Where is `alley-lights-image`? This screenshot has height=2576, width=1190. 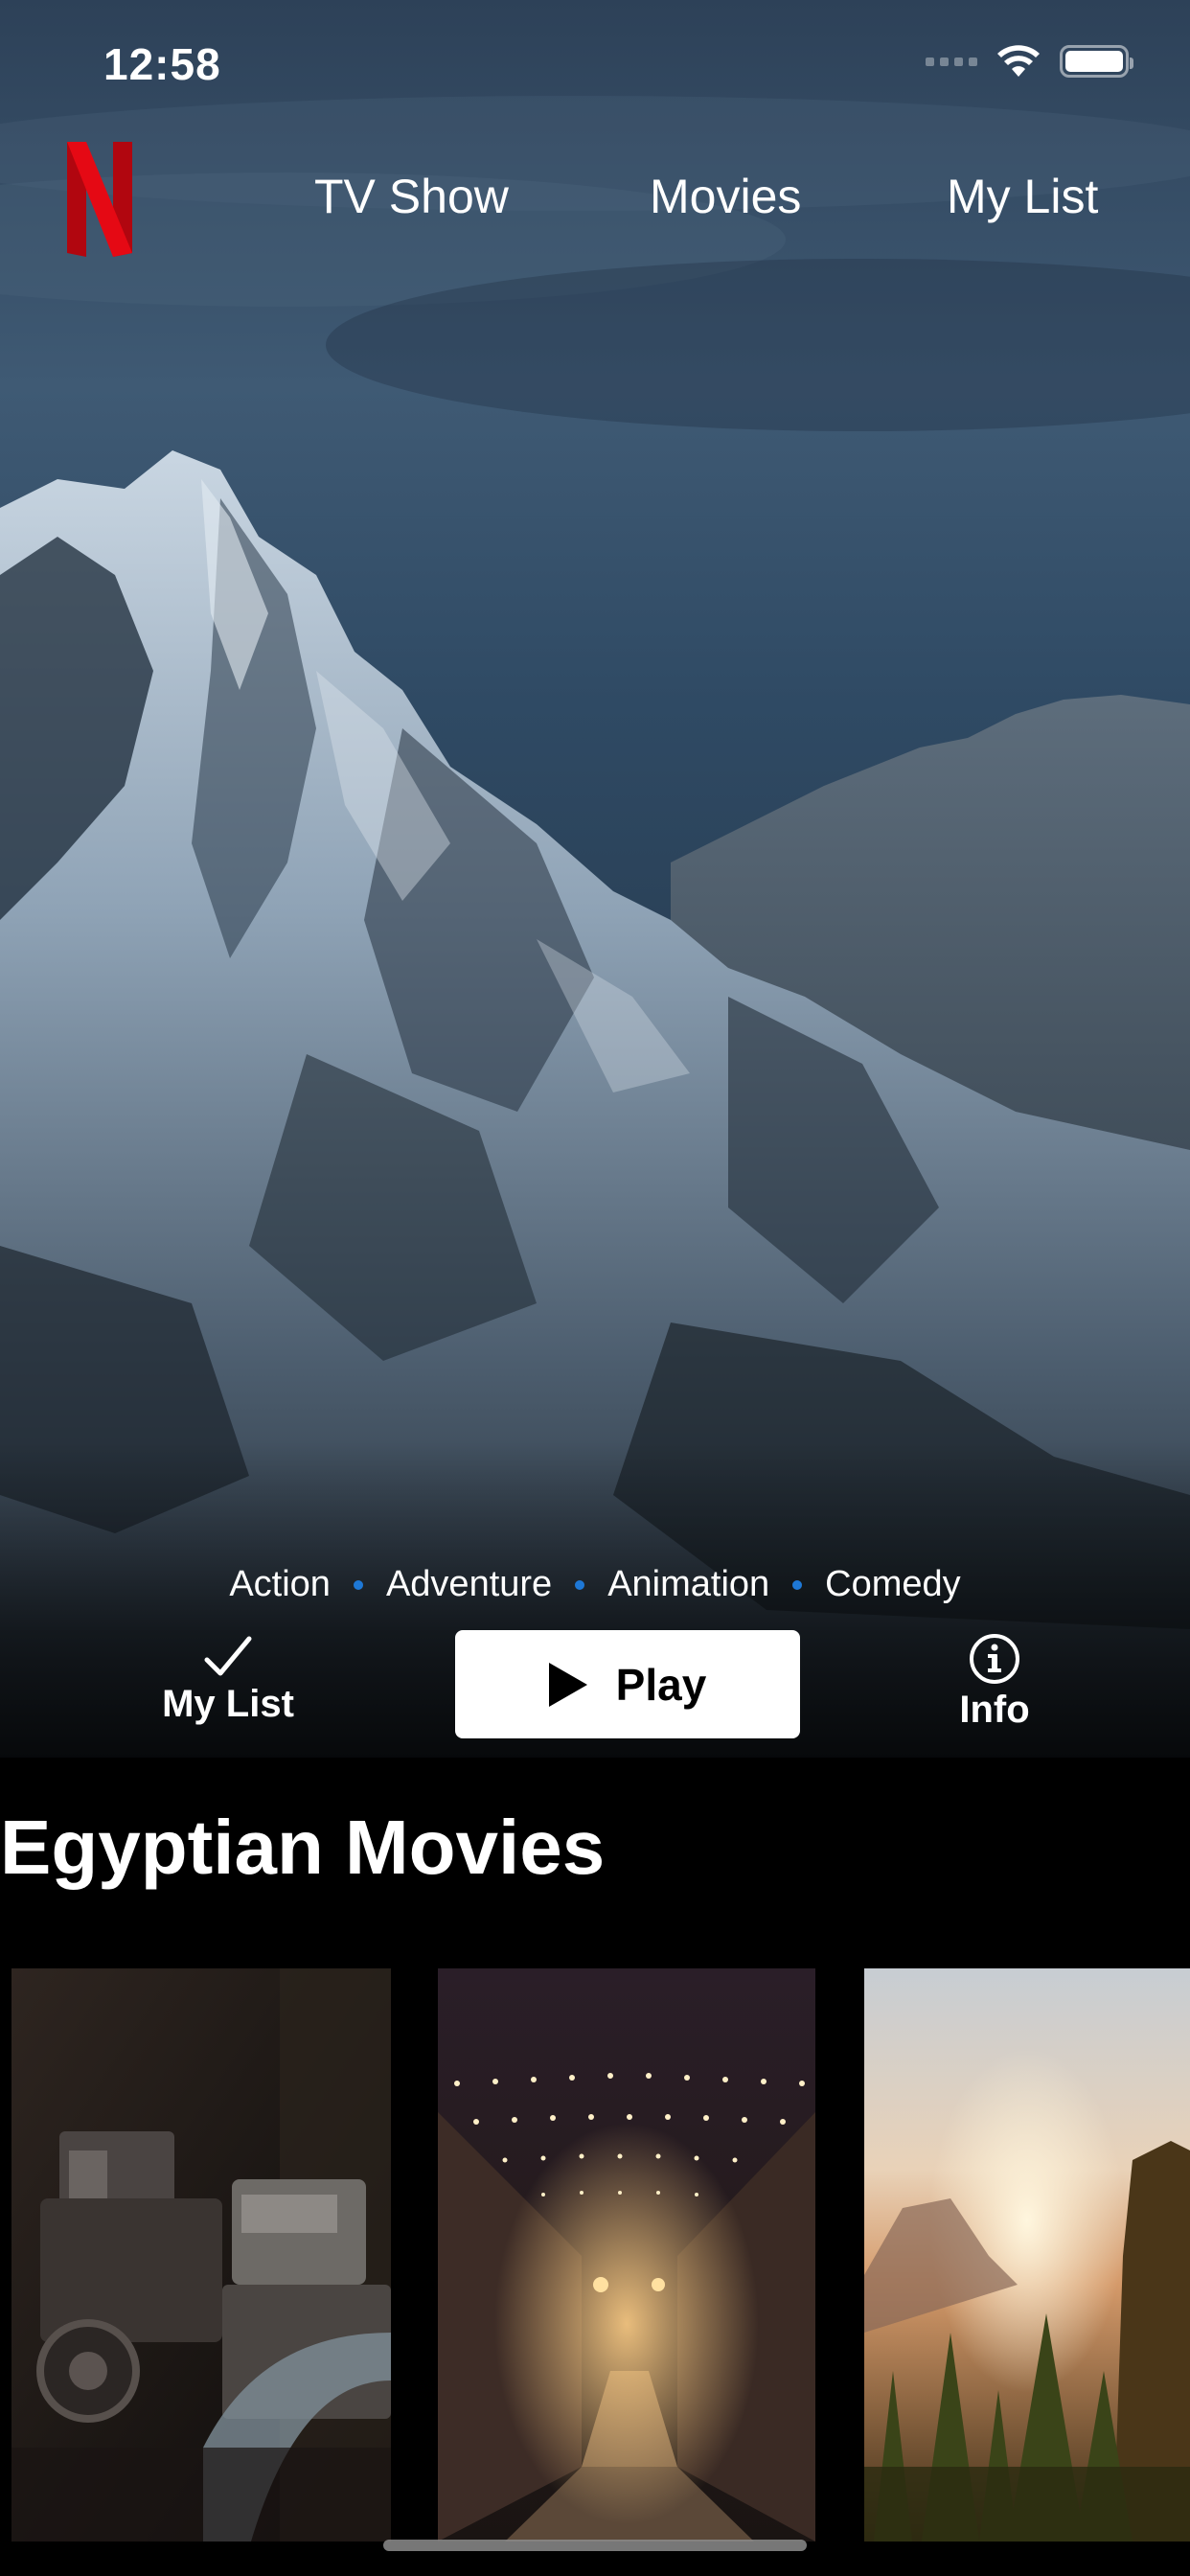
alley-lights-image is located at coordinates (626, 2255).